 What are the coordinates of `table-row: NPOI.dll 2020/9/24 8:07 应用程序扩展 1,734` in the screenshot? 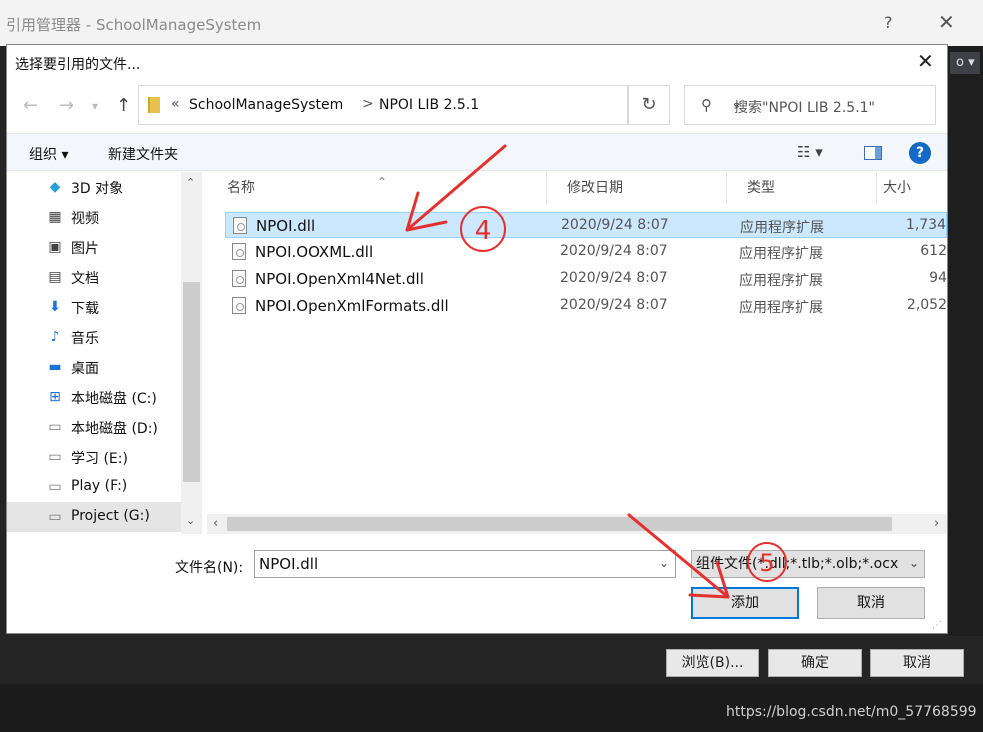 It's located at (586, 225).